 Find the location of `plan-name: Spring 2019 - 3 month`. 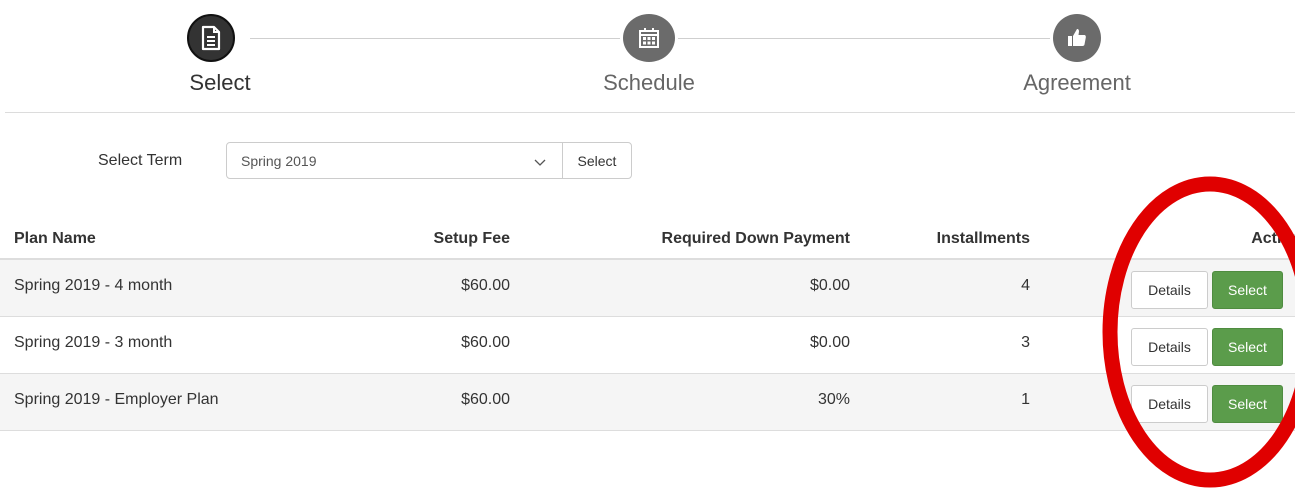

plan-name: Spring 2019 - 3 month is located at coordinates (93, 342).